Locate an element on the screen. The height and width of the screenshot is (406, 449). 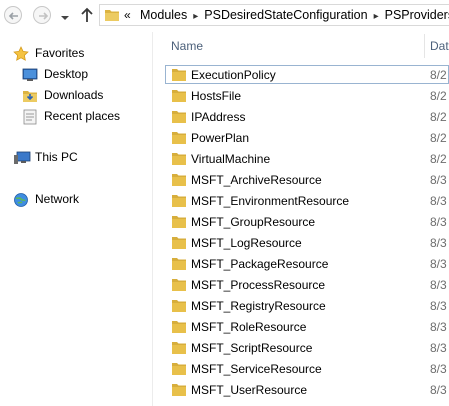
file-name: MSFT_EnvironmentResource is located at coordinates (270, 201).